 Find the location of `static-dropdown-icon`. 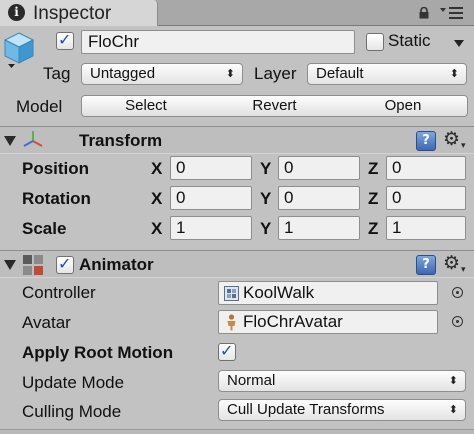

static-dropdown-icon is located at coordinates (459, 44).